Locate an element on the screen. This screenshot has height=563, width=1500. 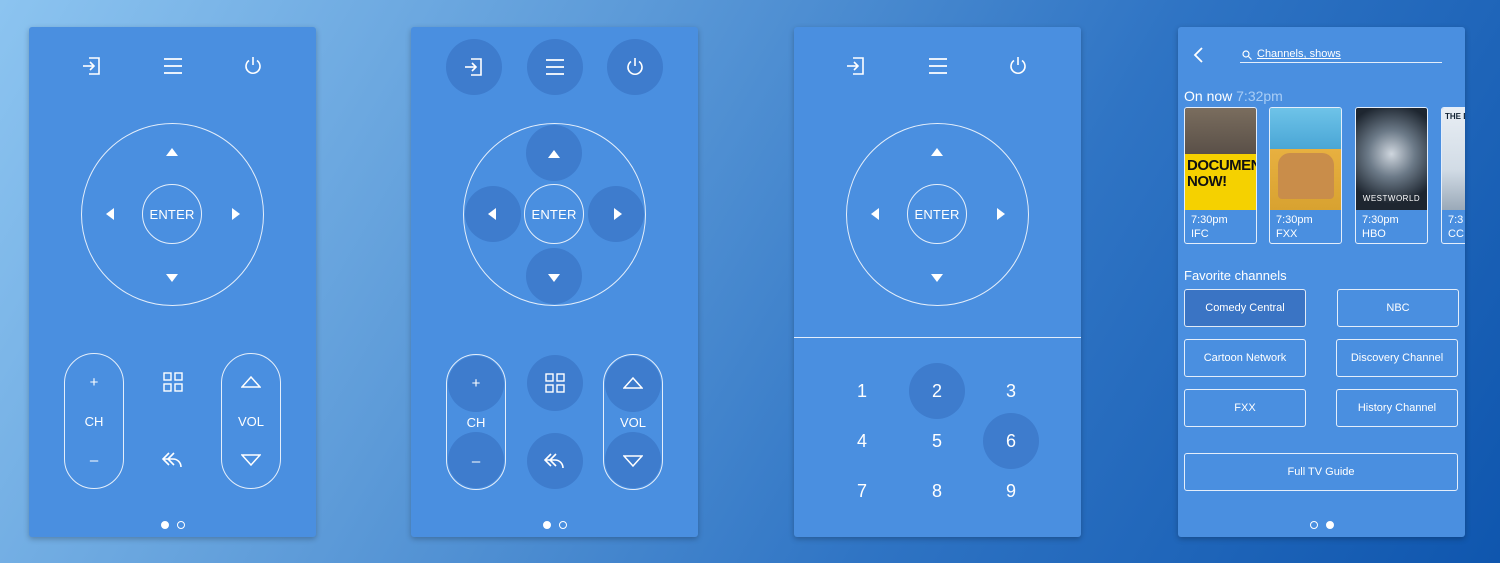
poster-title: DOCUMENTARY NOW! is located at coordinates (1221, 173).